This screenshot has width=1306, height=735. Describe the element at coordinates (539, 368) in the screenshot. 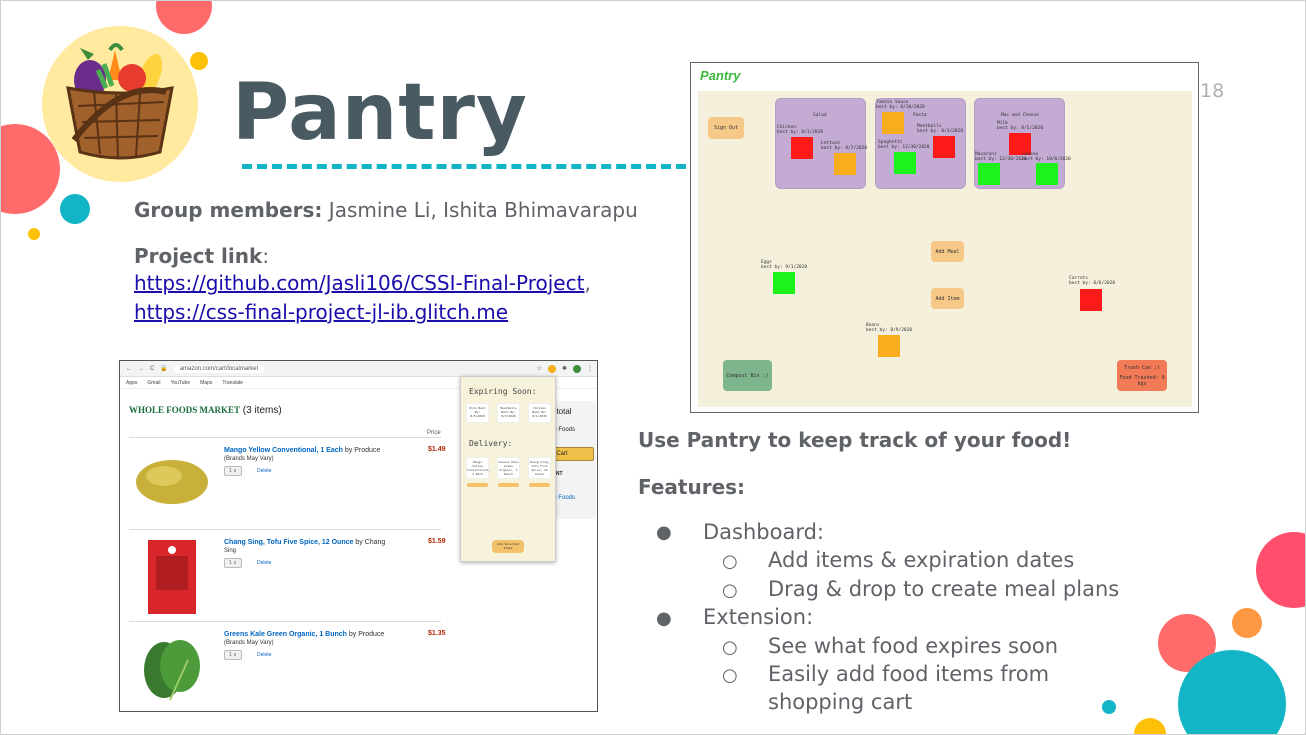

I see `star-icon: ☆` at that location.